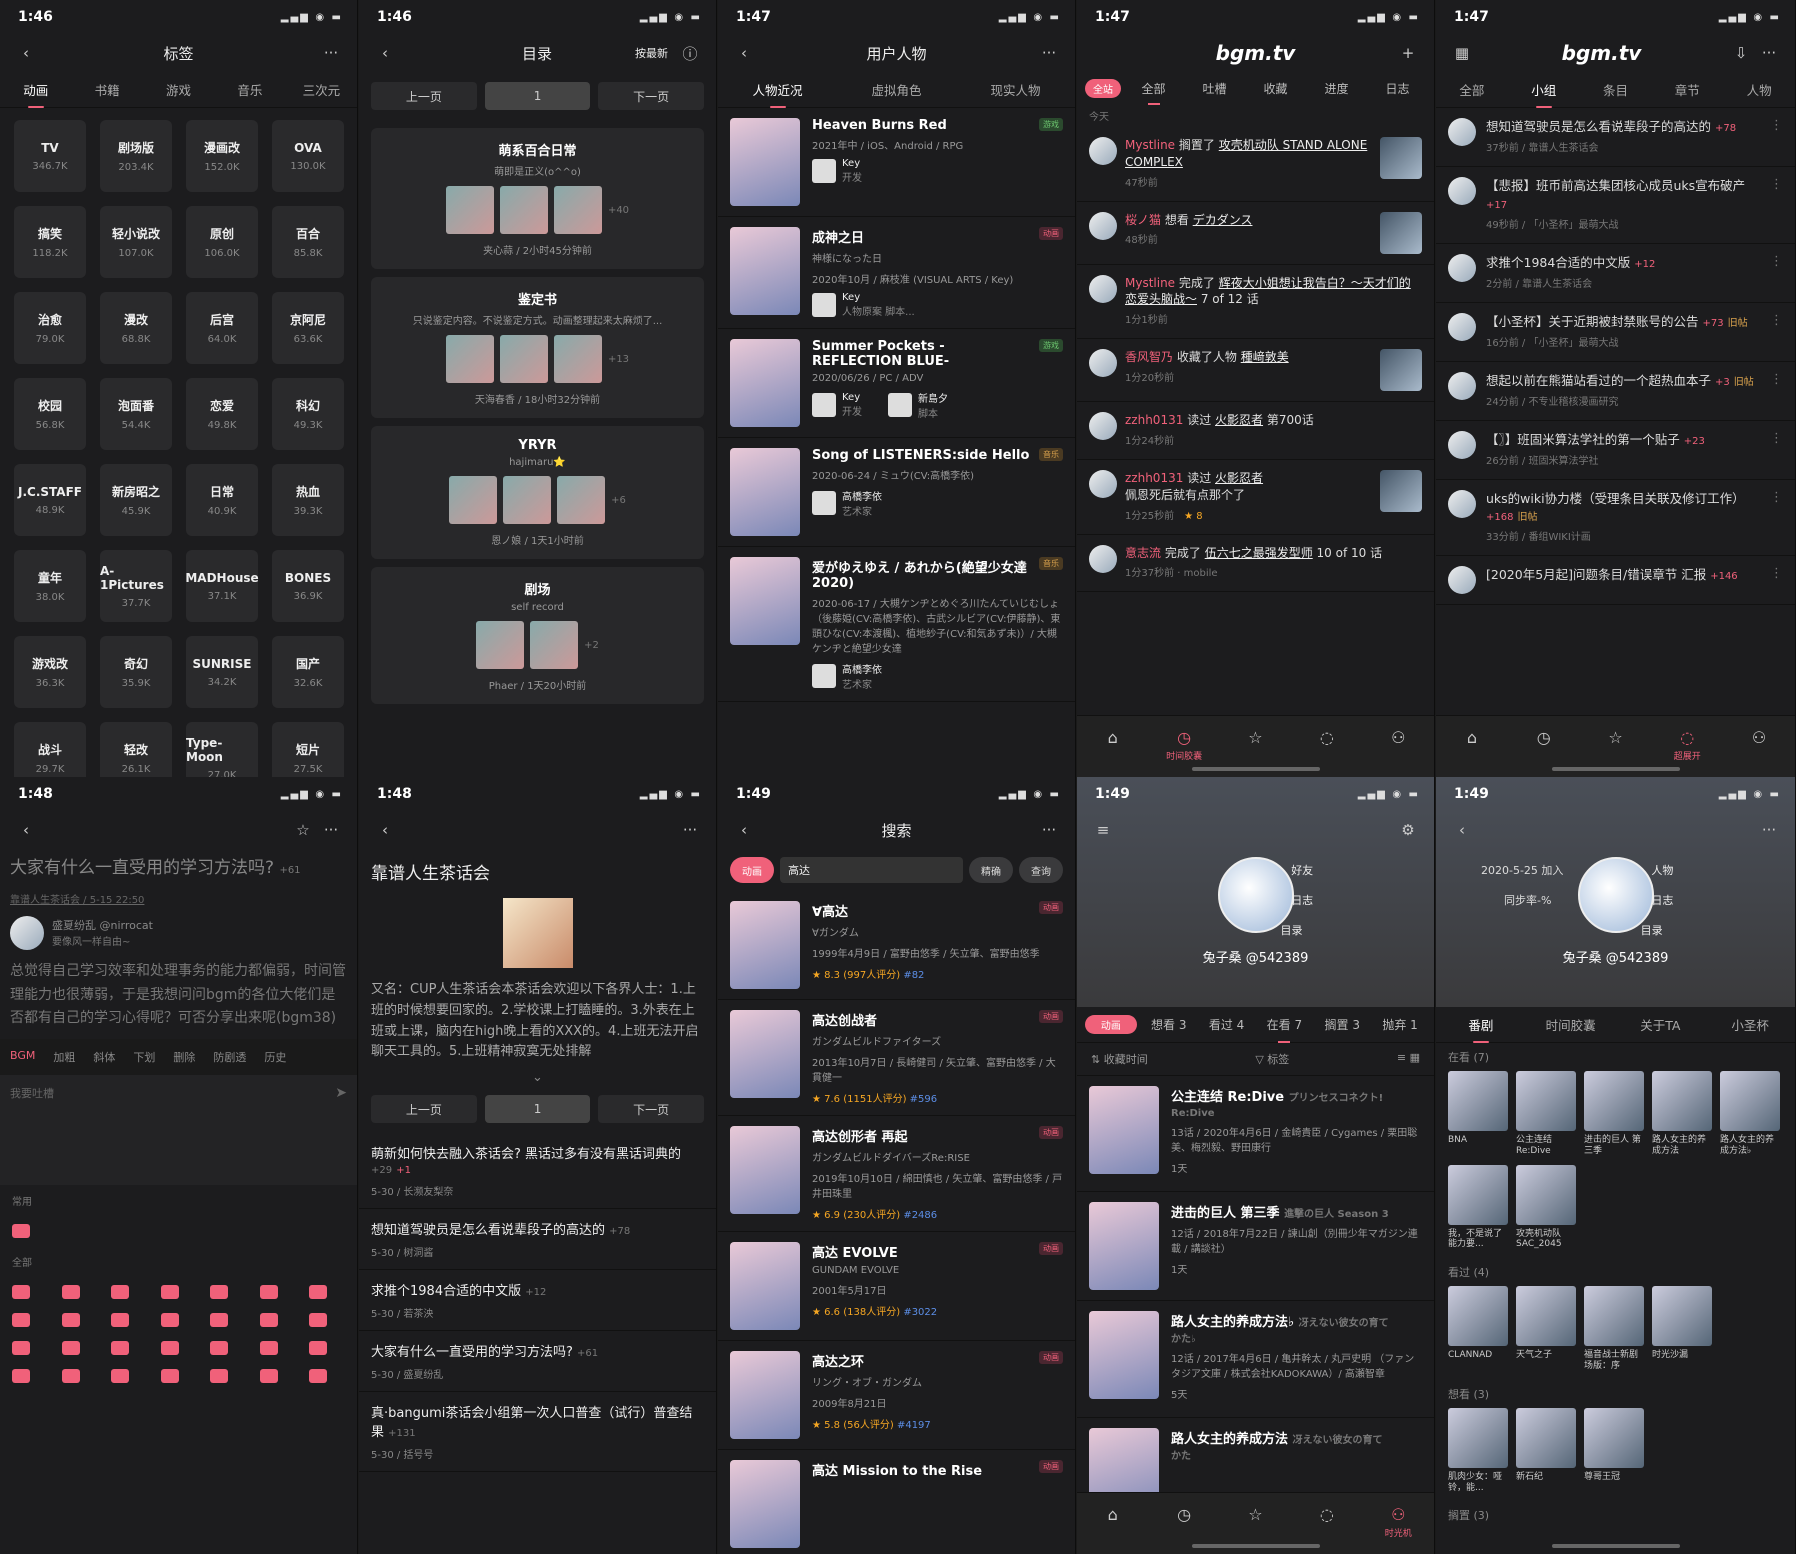  What do you see at coordinates (537, 635) in the screenshot?
I see `catalog-card: 剧场 self record +2 Phaer / 1天20小时前` at bounding box center [537, 635].